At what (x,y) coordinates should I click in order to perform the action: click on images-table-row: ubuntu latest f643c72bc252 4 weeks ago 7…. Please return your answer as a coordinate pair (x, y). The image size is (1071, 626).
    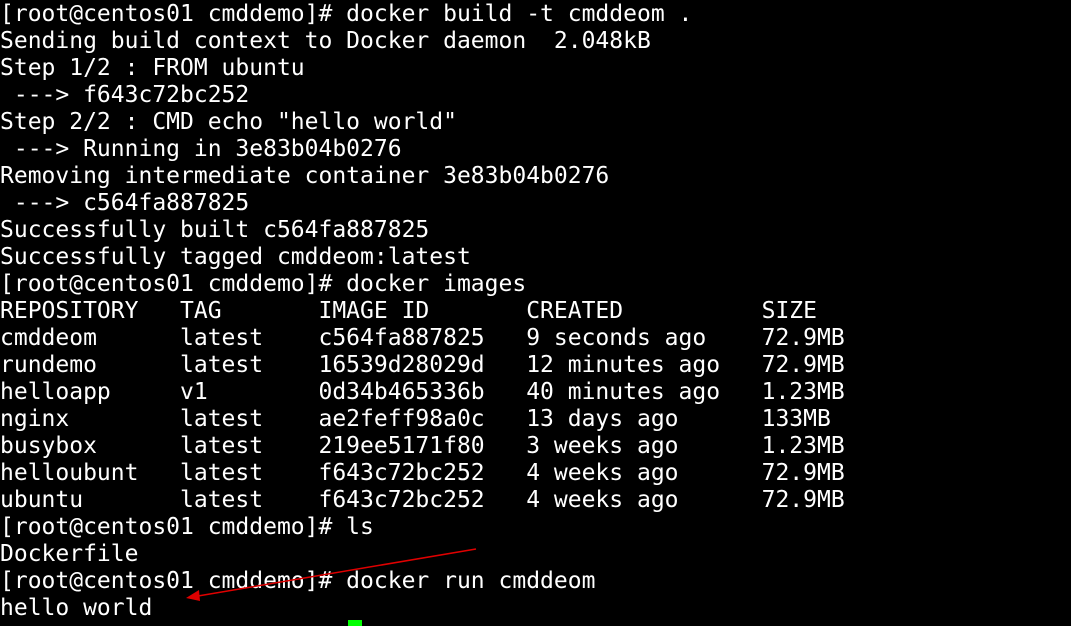
    Looking at the image, I should click on (422, 500).